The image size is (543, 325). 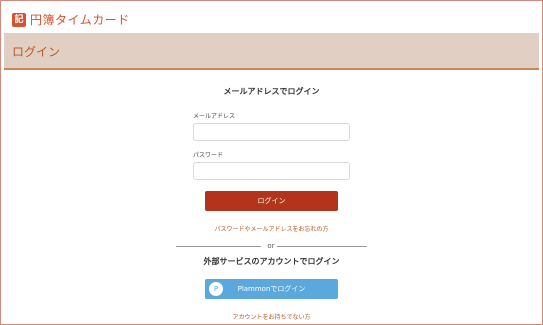 I want to click on no-account-link: アカウントをお持ちでない方, so click(x=271, y=316).